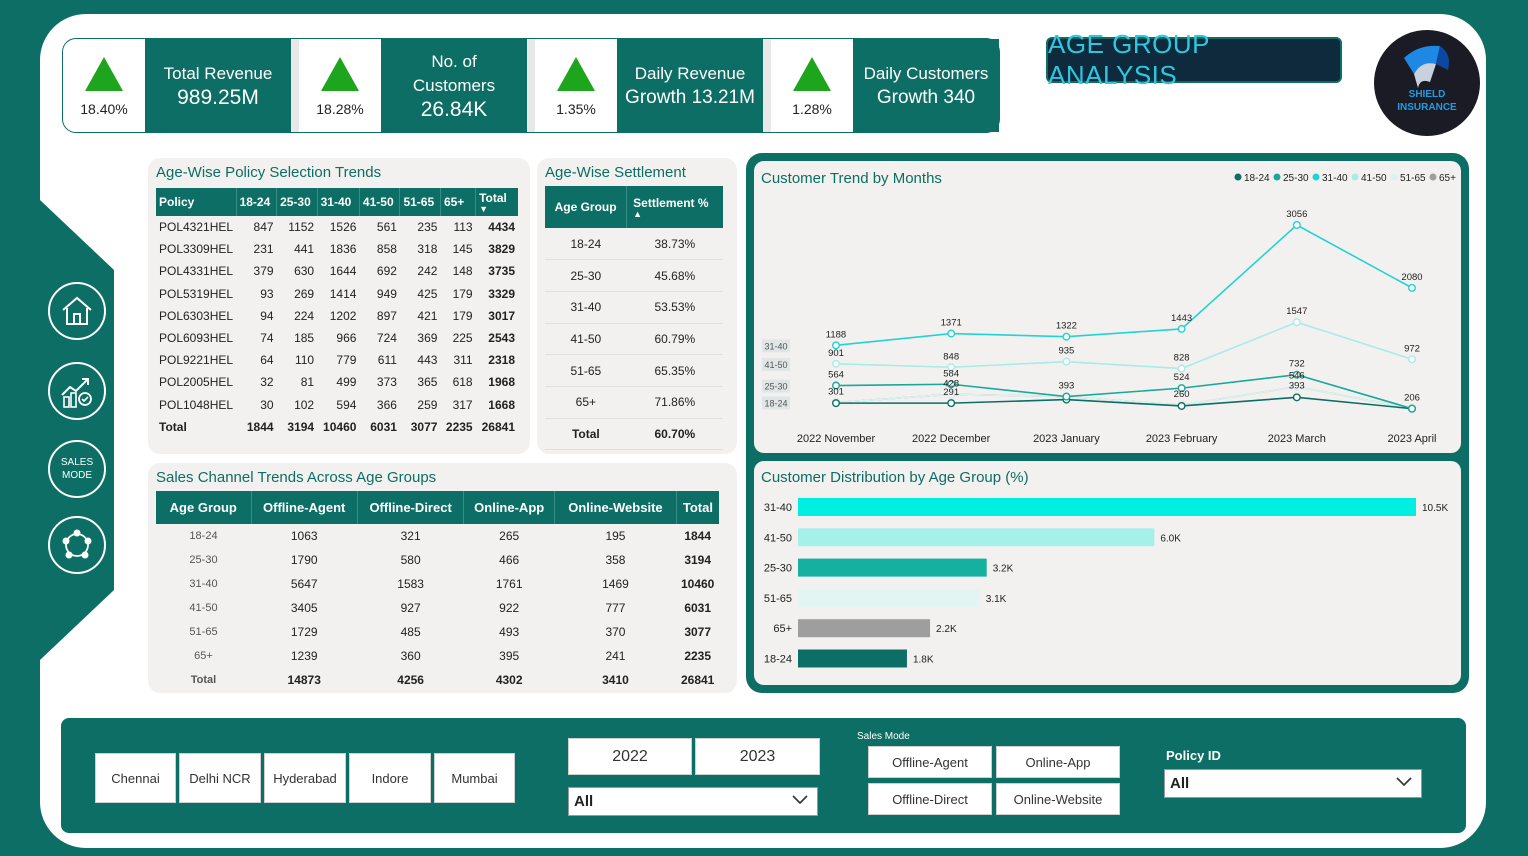 Image resolution: width=1528 pixels, height=856 pixels. What do you see at coordinates (697, 584) in the screenshot?
I see `table-cell: 10460` at bounding box center [697, 584].